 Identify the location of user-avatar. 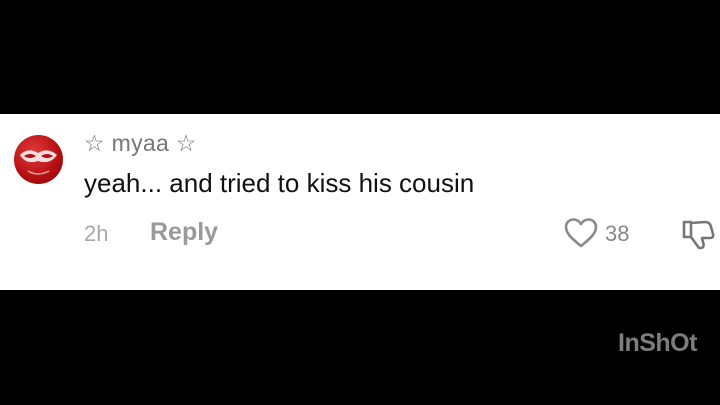
(38, 159).